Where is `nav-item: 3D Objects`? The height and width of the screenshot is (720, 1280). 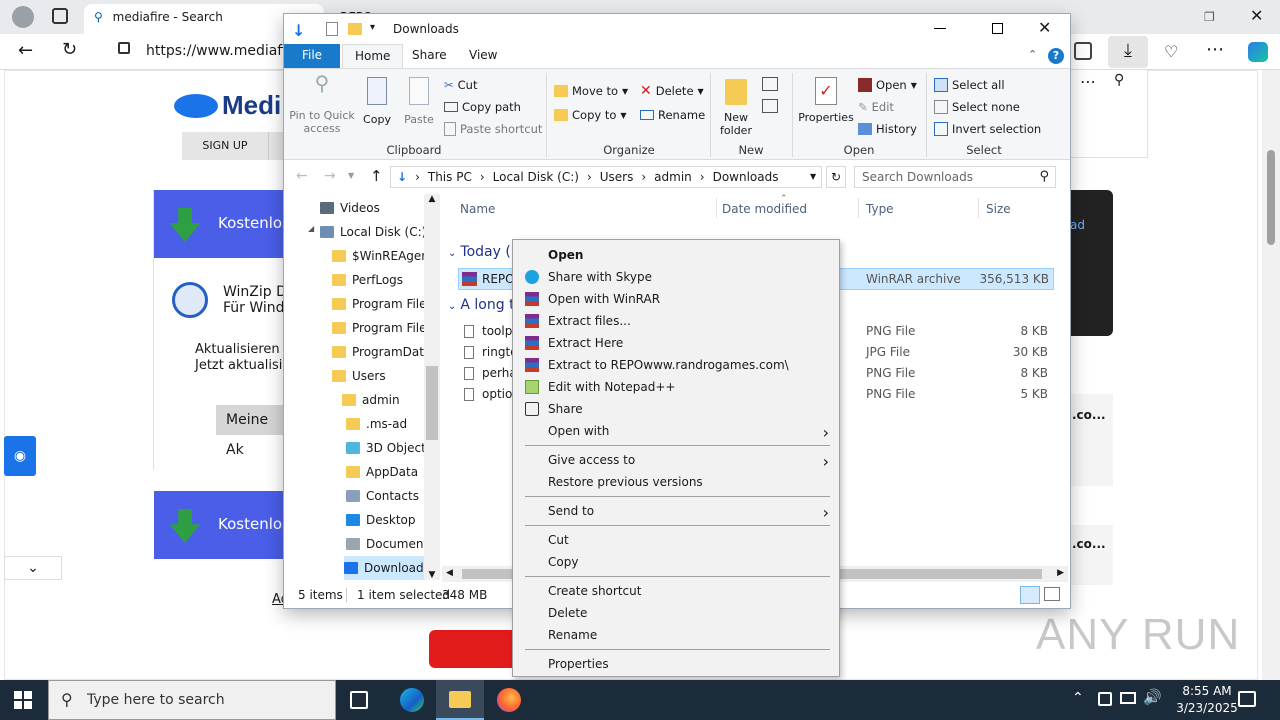
nav-item: 3D Objects is located at coordinates (385, 448).